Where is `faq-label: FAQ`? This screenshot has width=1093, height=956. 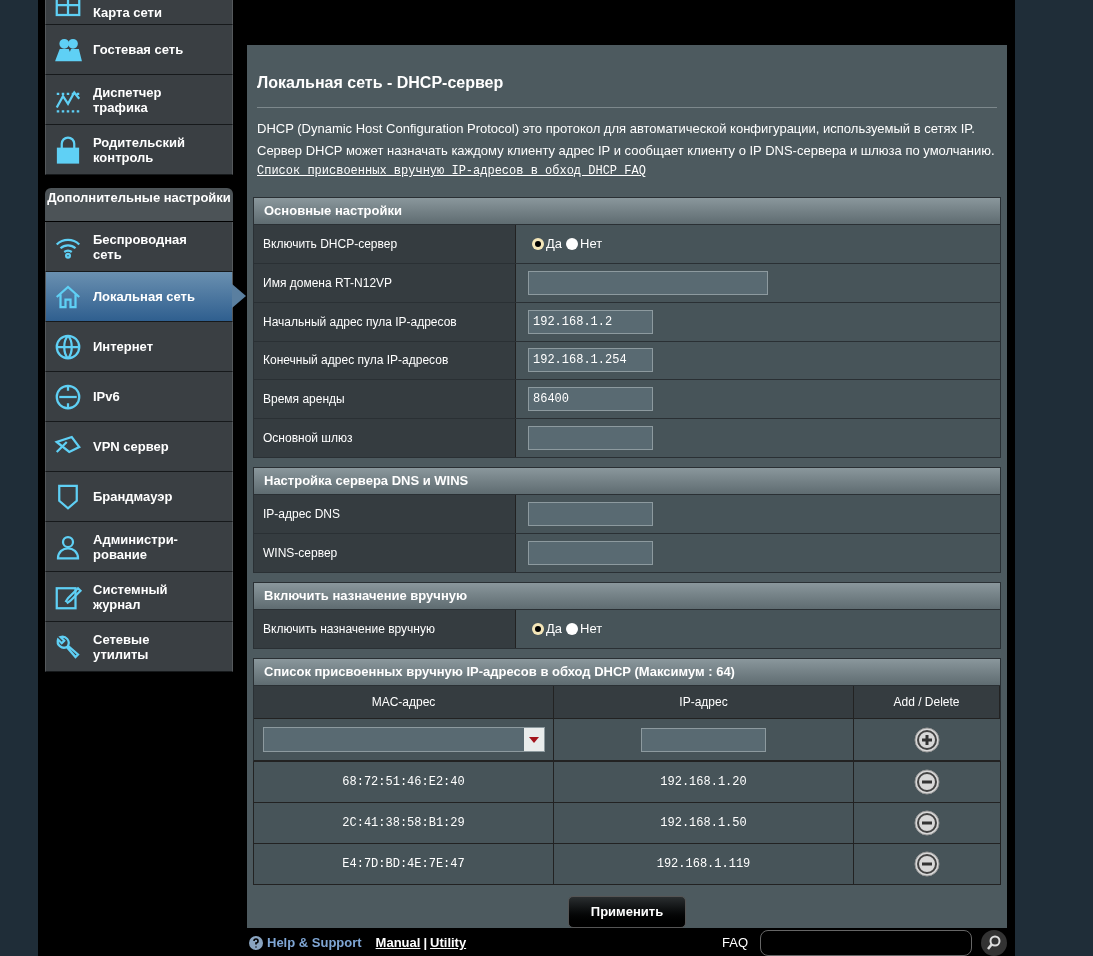
faq-label: FAQ is located at coordinates (735, 943).